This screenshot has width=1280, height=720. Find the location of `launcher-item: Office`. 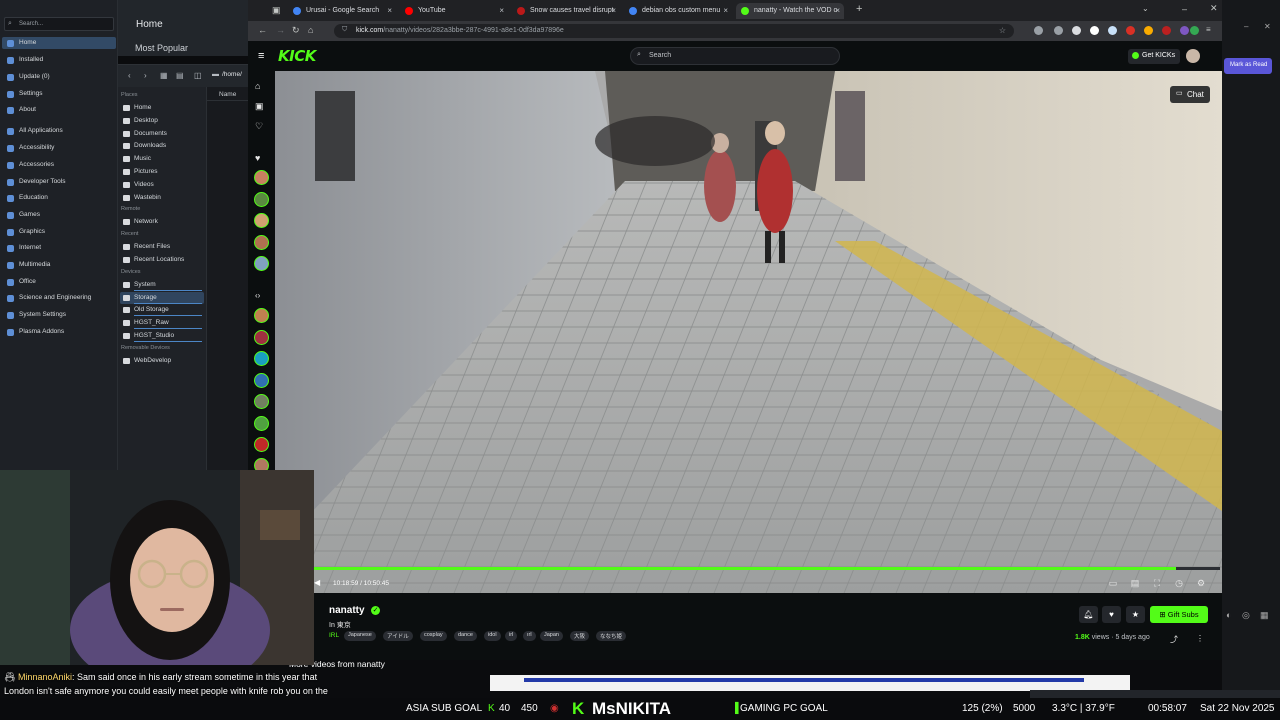

launcher-item: Office is located at coordinates (59, 282).